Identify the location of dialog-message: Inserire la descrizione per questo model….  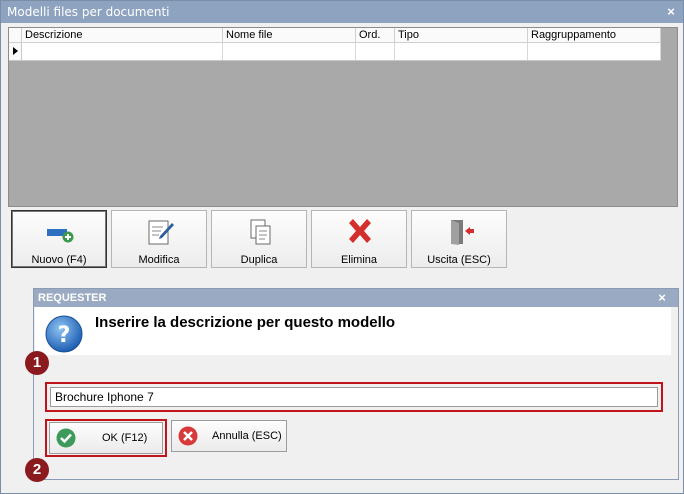
(245, 322).